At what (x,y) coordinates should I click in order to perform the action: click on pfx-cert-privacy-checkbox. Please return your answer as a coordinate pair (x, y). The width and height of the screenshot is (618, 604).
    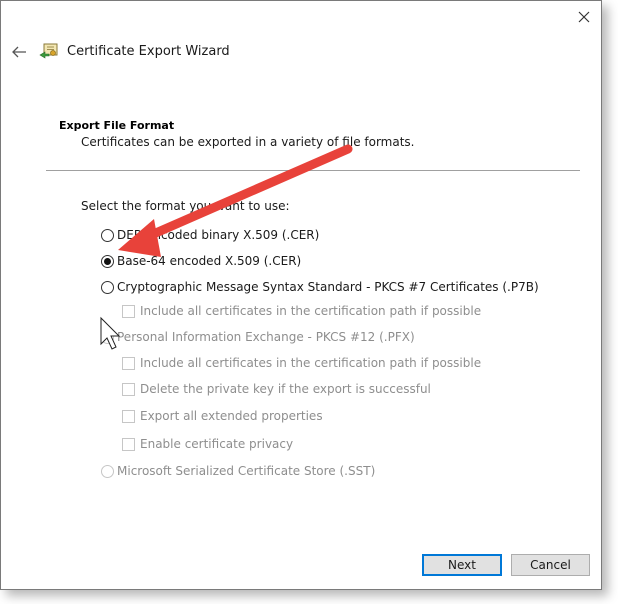
    Looking at the image, I should click on (128, 444).